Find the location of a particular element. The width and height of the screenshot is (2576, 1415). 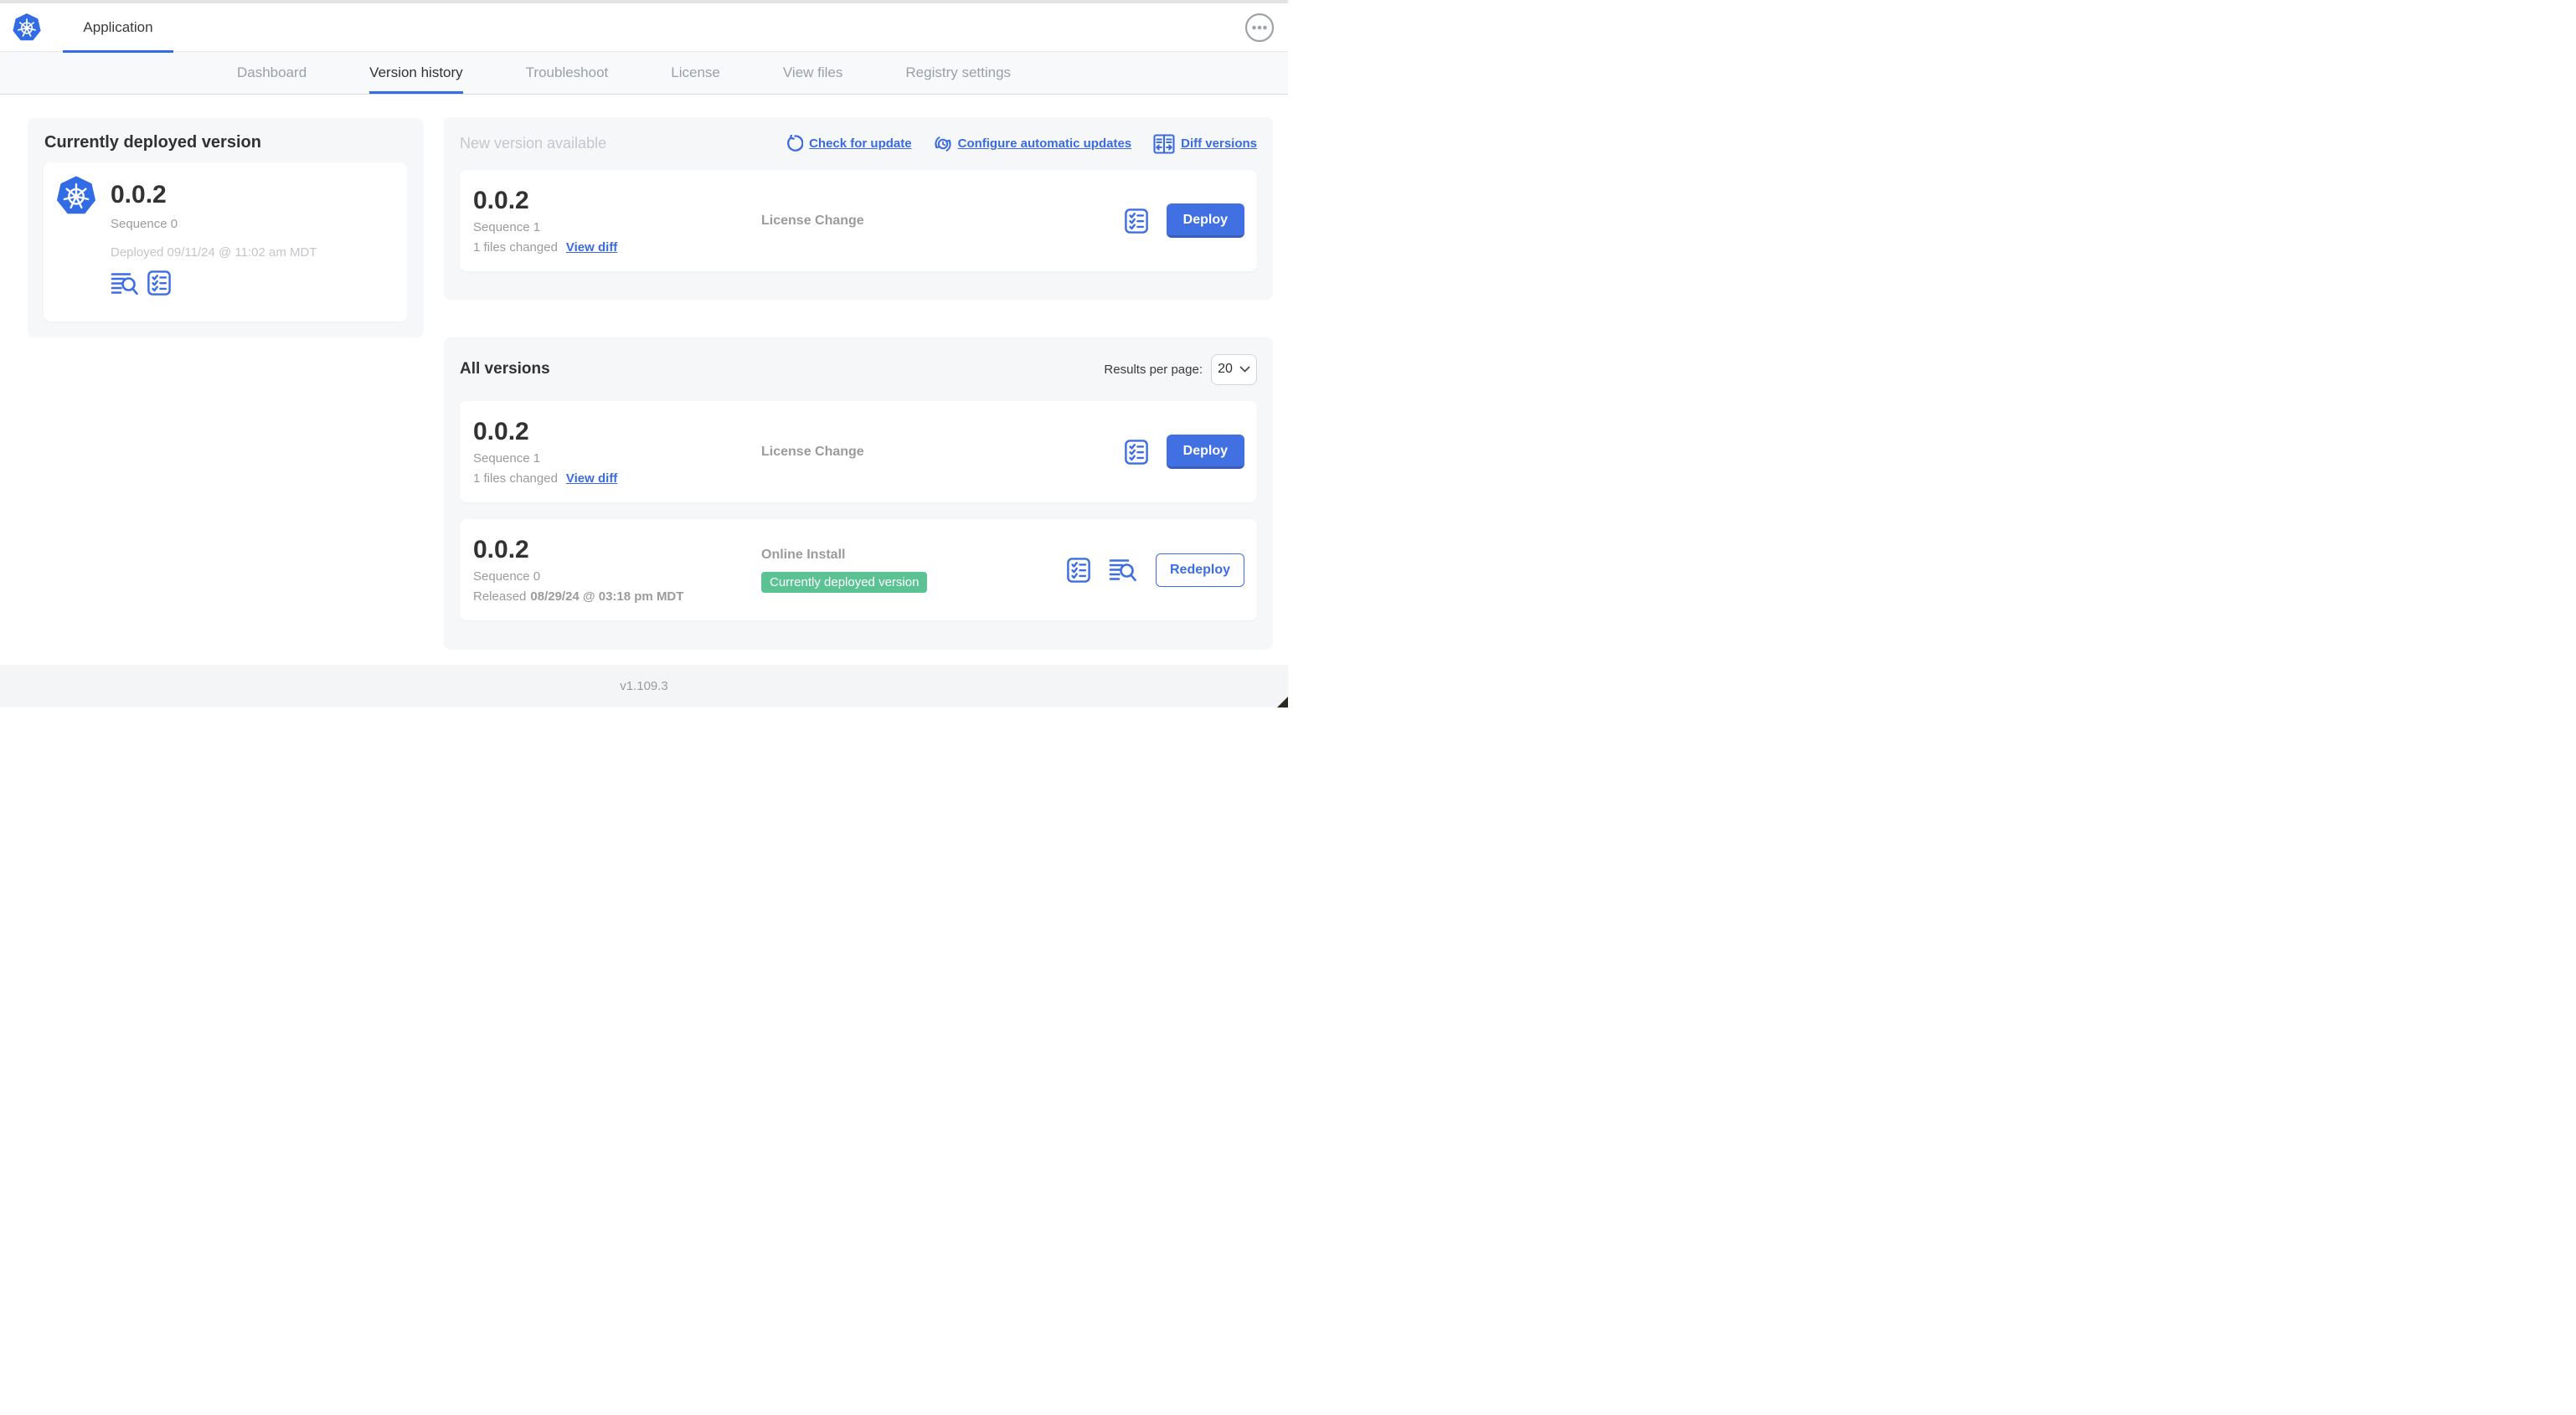

tab-version-history: Version history is located at coordinates (416, 73).